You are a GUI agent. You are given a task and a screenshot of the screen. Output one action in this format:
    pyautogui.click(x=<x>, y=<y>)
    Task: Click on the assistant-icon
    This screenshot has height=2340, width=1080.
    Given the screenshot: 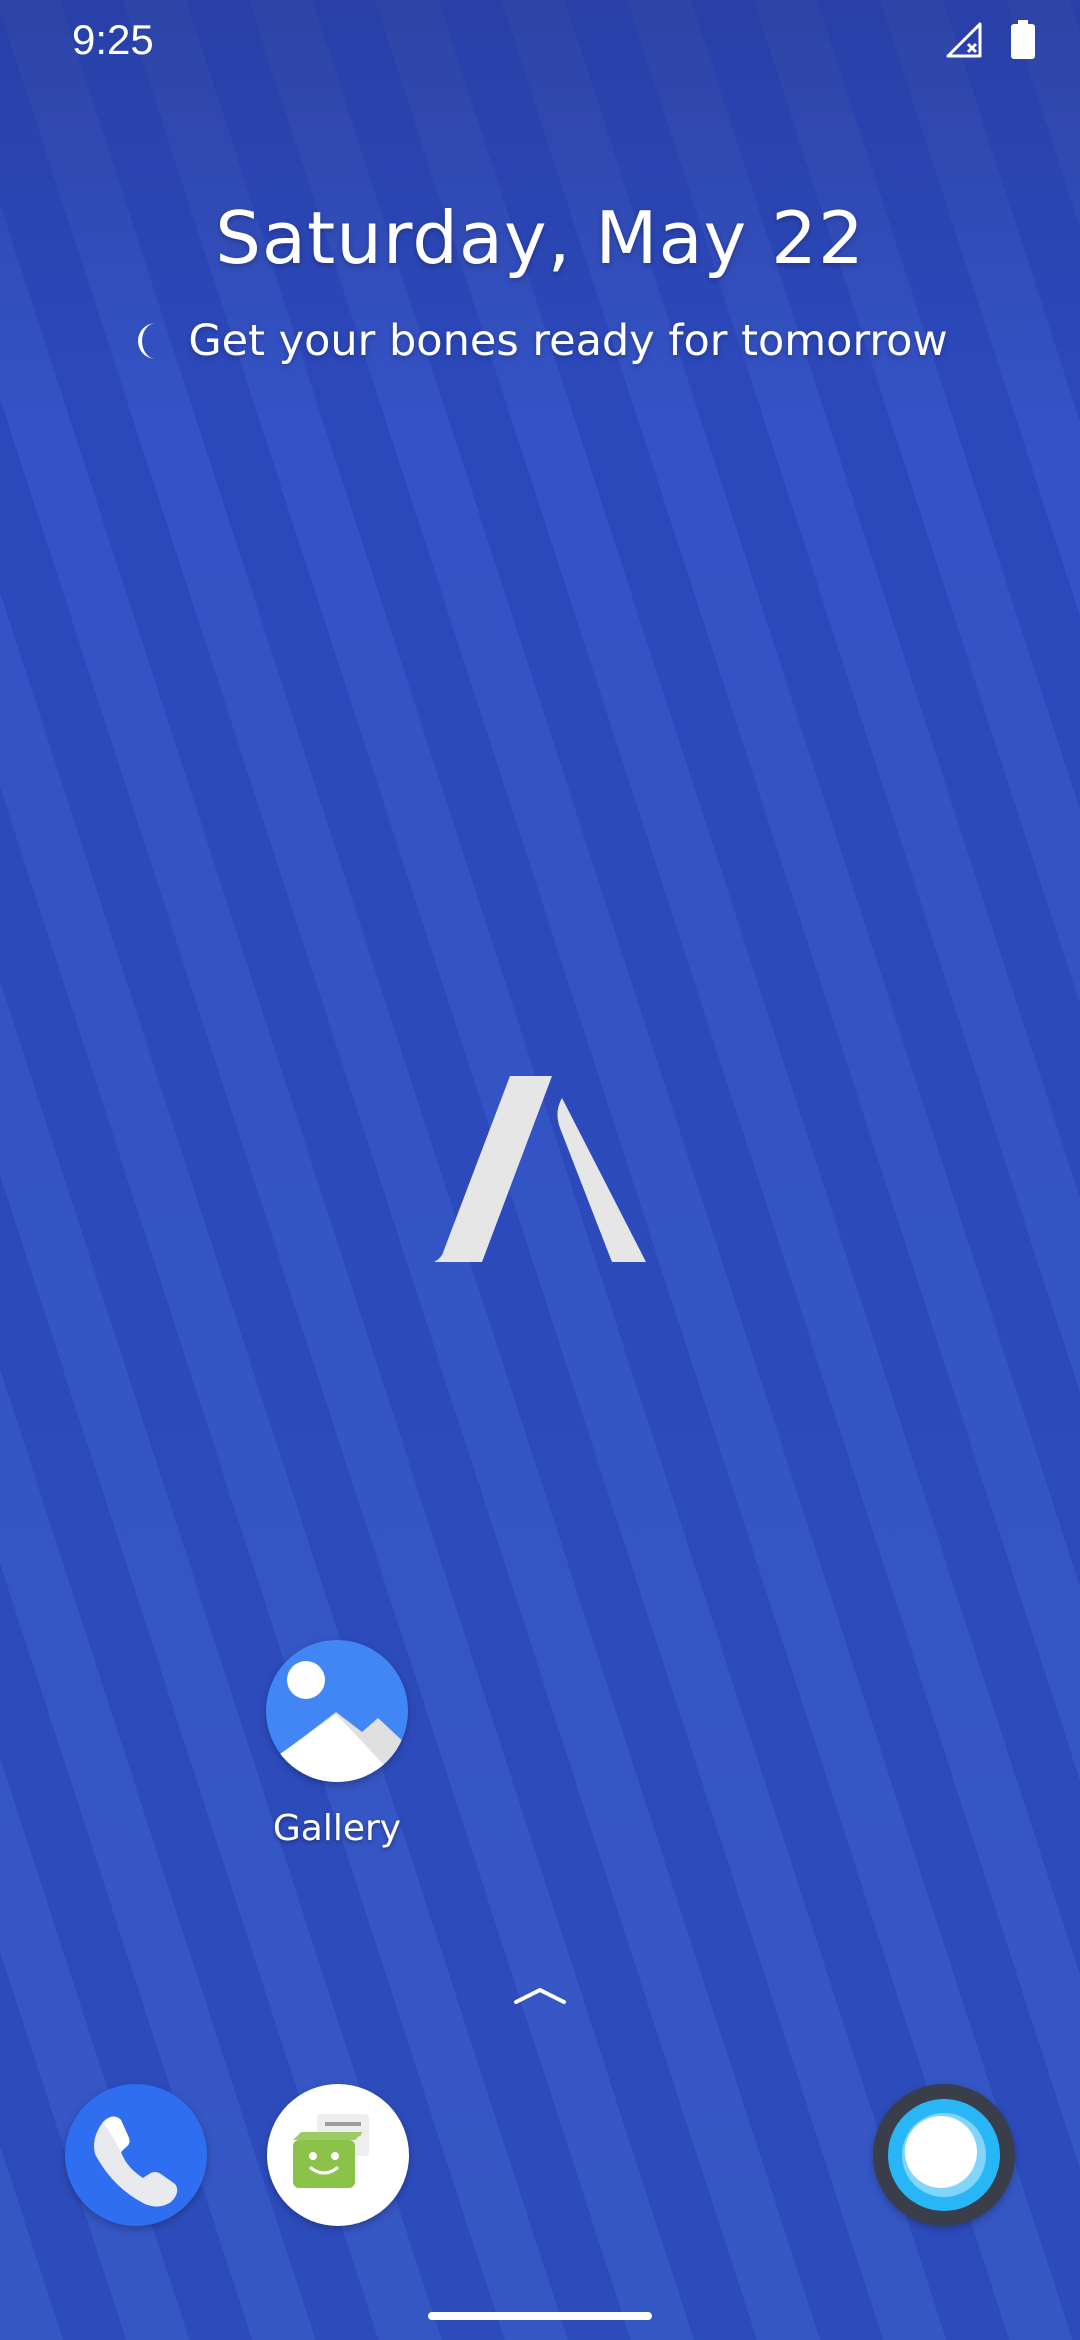 What is the action you would take?
    pyautogui.click(x=944, y=2155)
    